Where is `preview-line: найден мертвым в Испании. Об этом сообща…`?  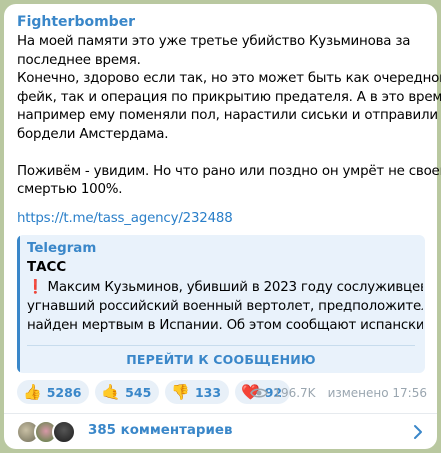
preview-line: найден мертвым в Испании. Об этом сообща… is located at coordinates (225, 325).